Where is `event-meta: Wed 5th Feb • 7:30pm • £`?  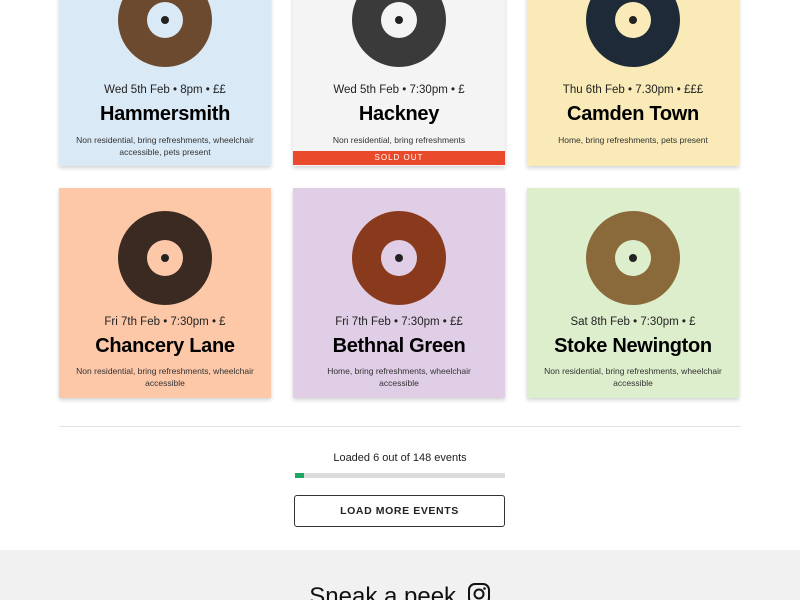 event-meta: Wed 5th Feb • 7:30pm • £ is located at coordinates (399, 90).